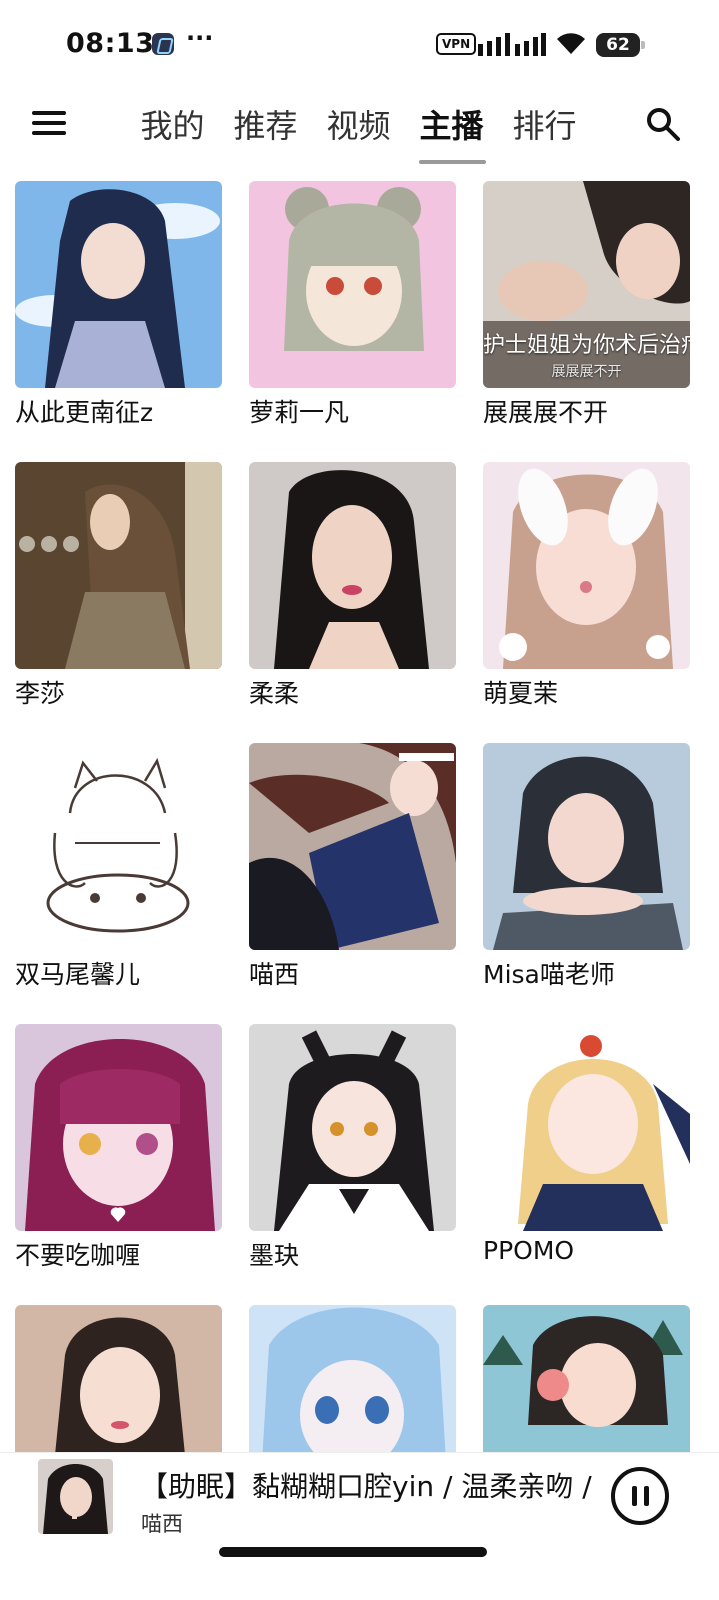  I want to click on vpn-icon: VPN, so click(456, 44).